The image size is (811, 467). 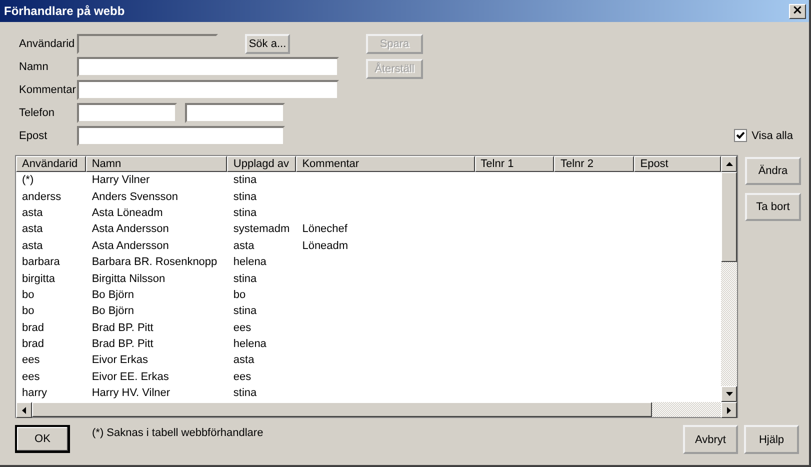 I want to click on table-cell: (*), so click(x=28, y=180).